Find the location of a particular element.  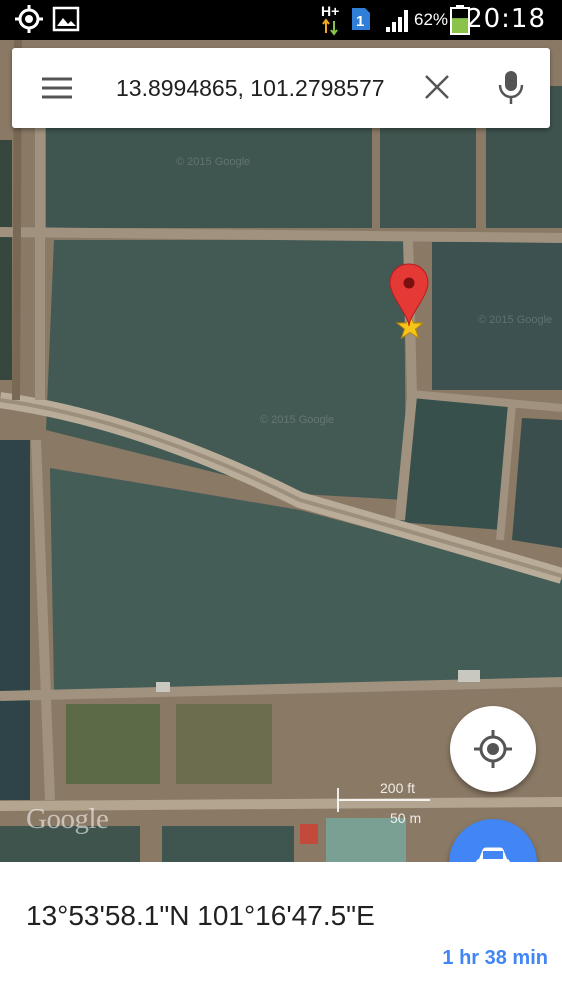

status-time: 20:18 is located at coordinates (506, 19).